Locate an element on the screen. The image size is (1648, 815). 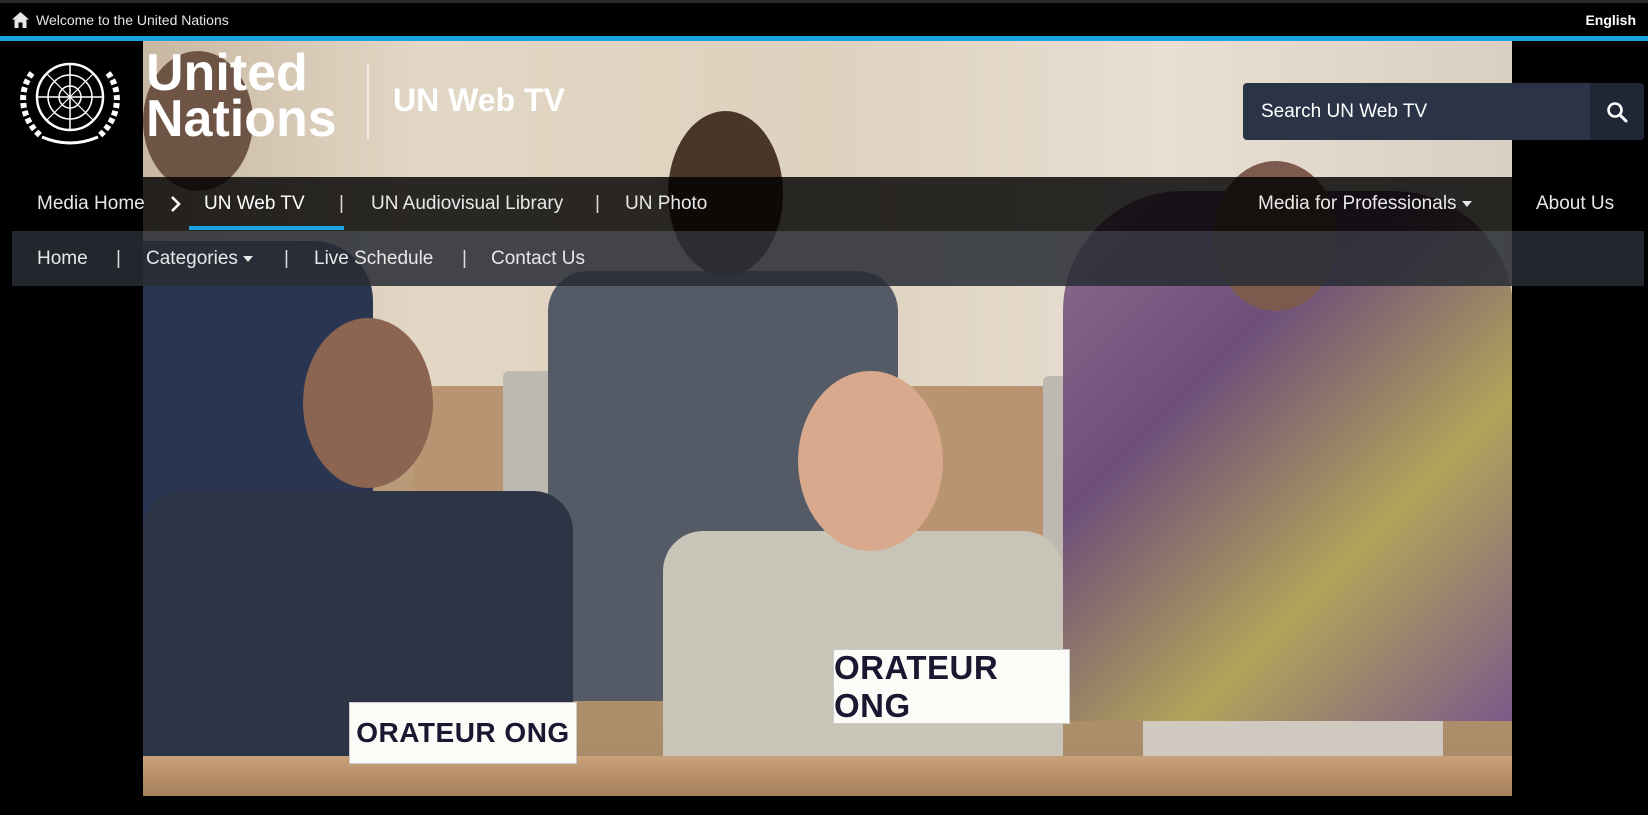
name-plate-right: ORATEUR ONG is located at coordinates (951, 686).